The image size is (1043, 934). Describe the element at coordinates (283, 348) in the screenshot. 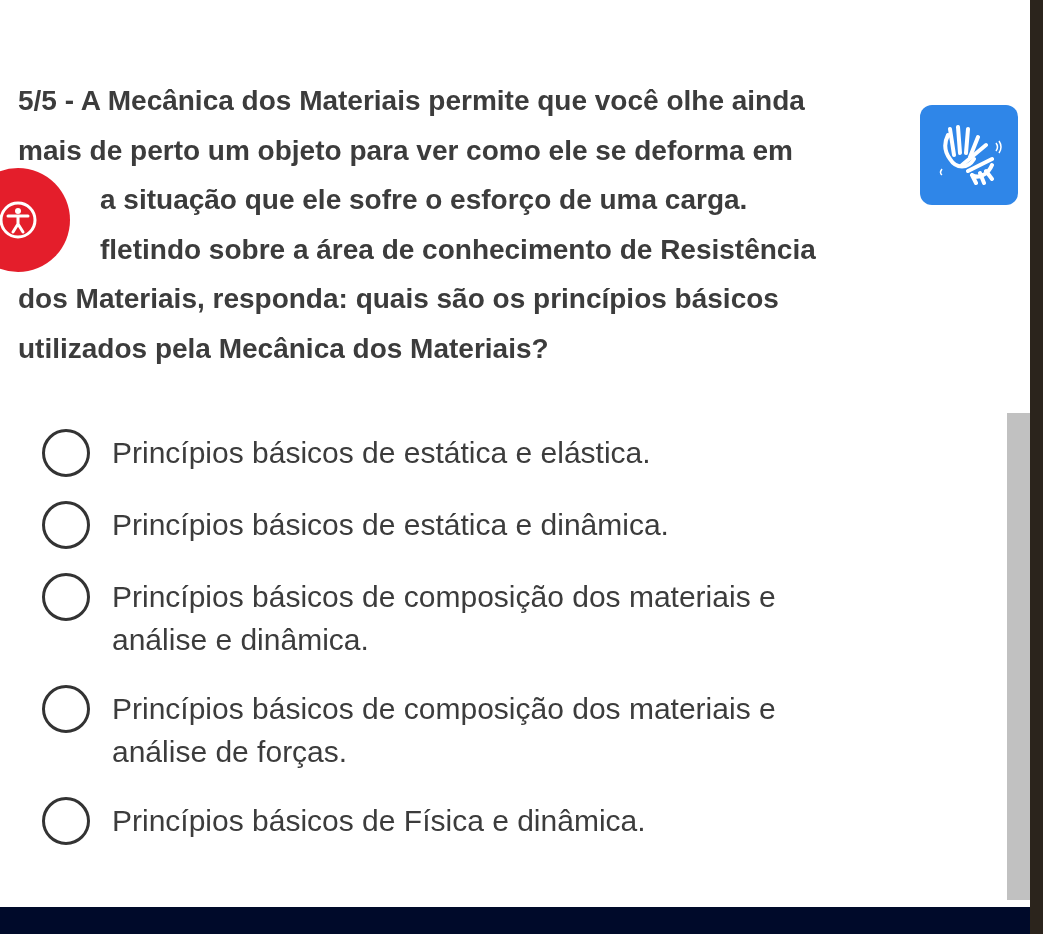

I see `question-text: utilizados pela Mecânica dos Materiais?` at that location.